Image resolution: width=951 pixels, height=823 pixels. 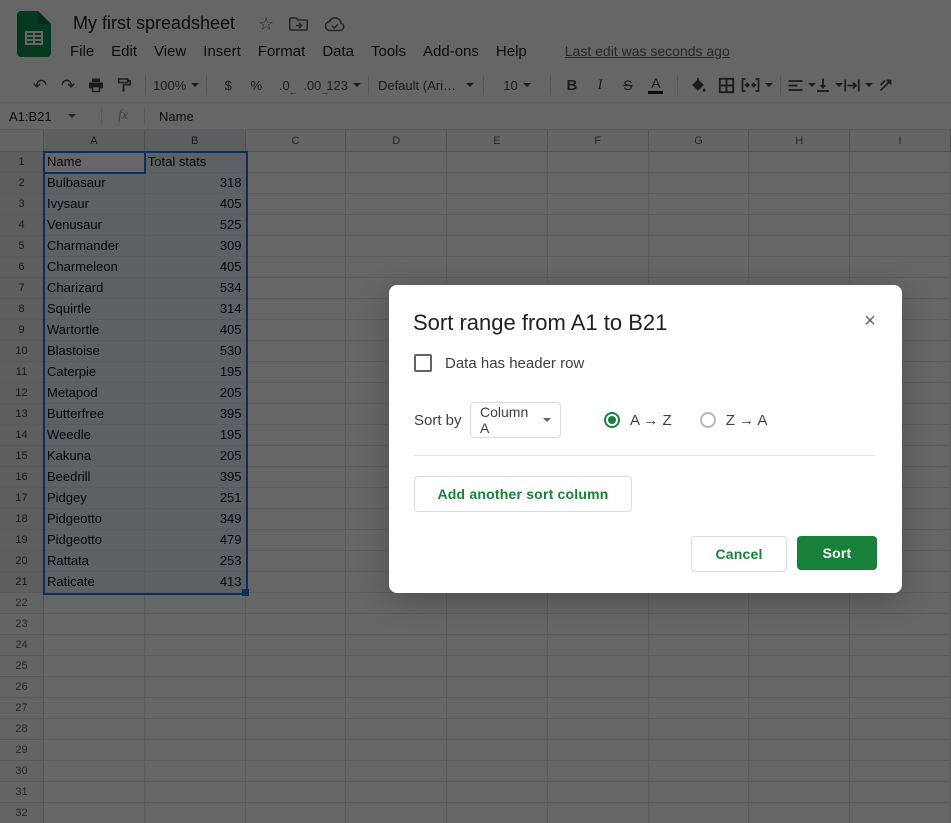 What do you see at coordinates (651, 420) in the screenshot?
I see `ascending-label: A → Z` at bounding box center [651, 420].